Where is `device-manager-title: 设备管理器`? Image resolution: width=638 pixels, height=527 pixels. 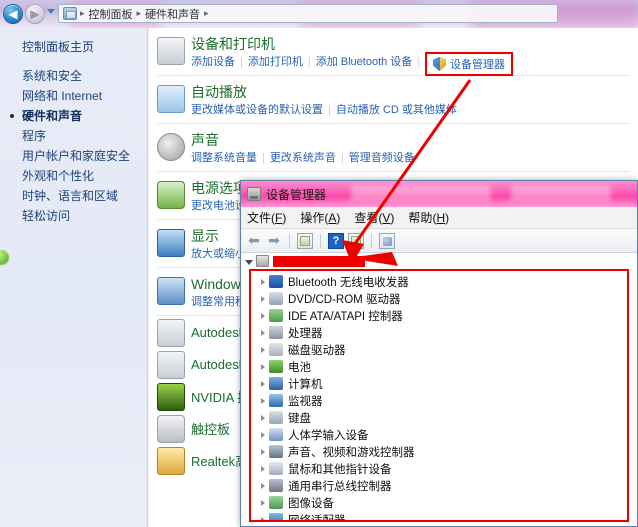 device-manager-title: 设备管理器 is located at coordinates (296, 194).